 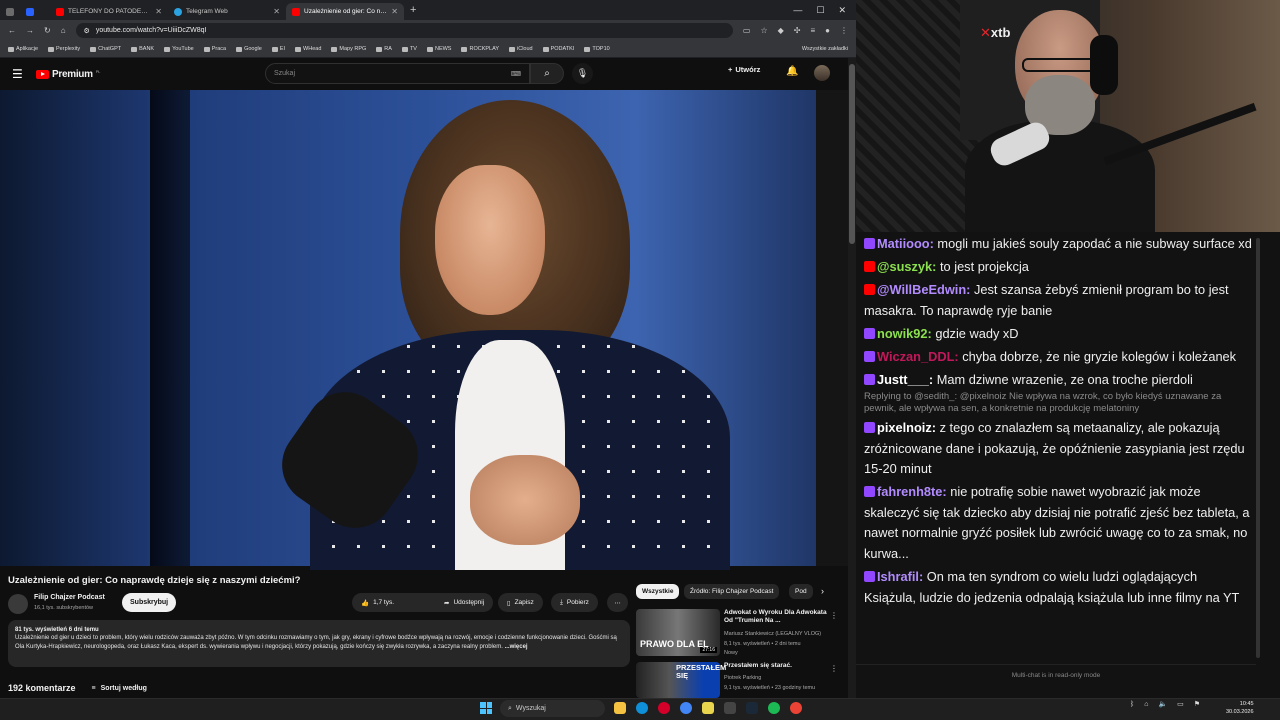 What do you see at coordinates (1240, 708) in the screenshot?
I see `taskbar-clock: 10:45 30.03.2026` at bounding box center [1240, 708].